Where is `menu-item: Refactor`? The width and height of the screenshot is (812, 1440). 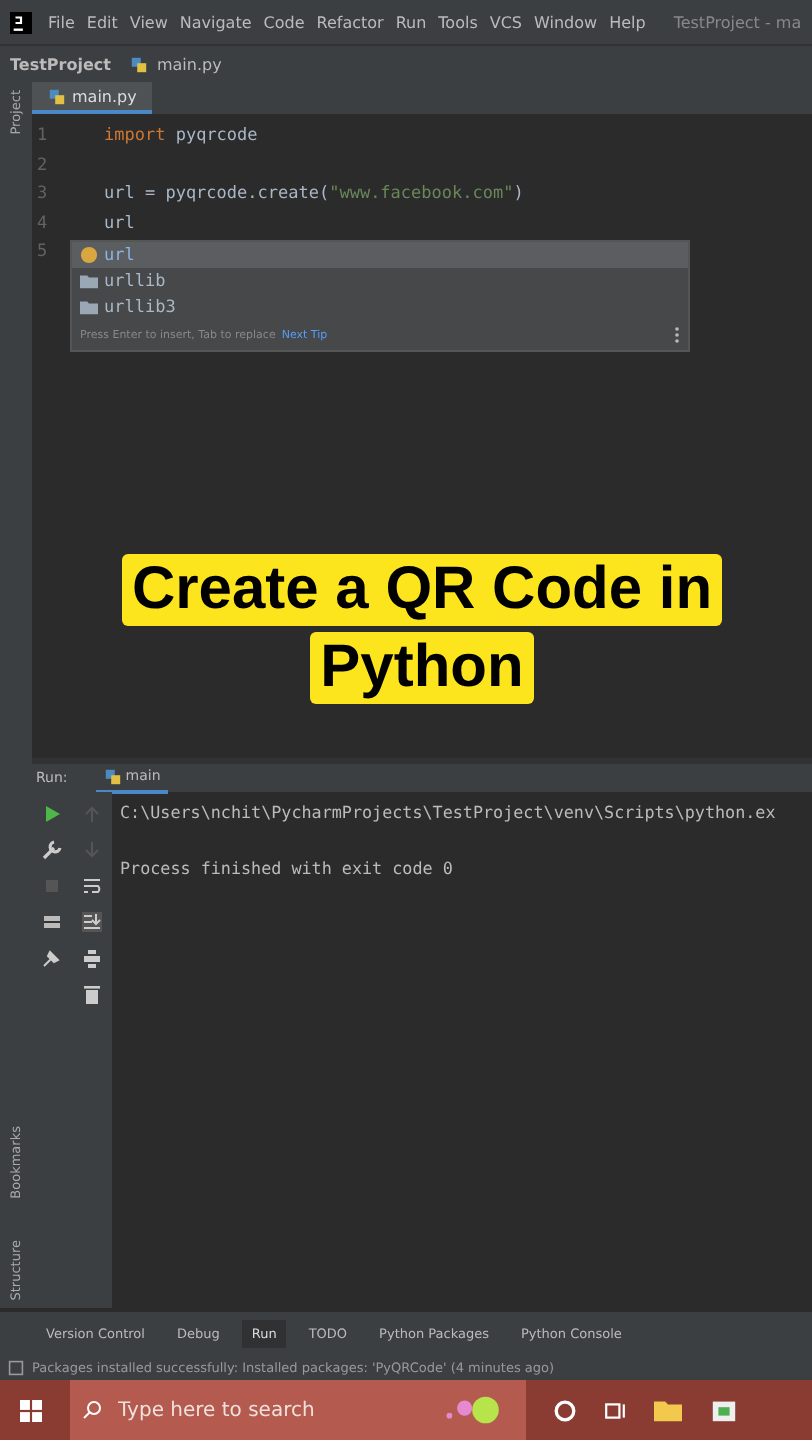
menu-item: Refactor is located at coordinates (350, 22).